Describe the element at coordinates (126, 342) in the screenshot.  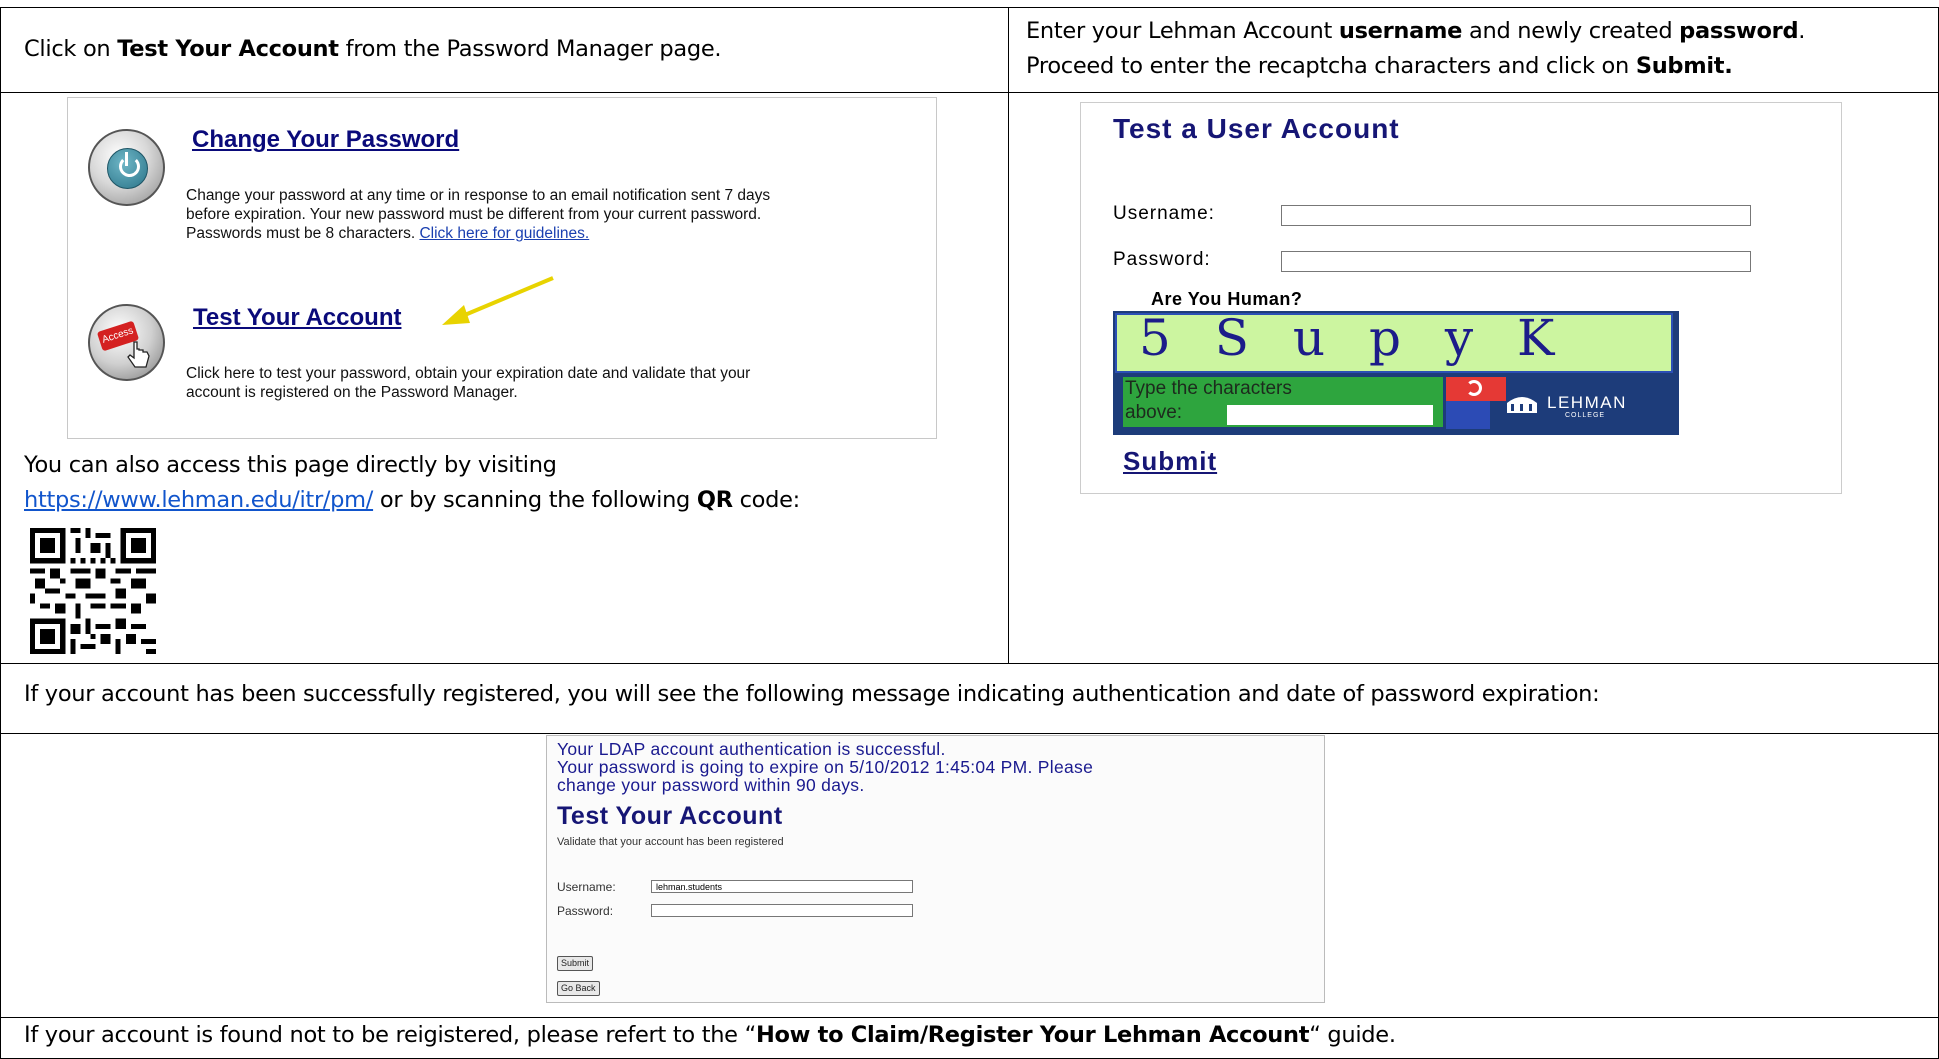
I see `access-icon: Access` at that location.